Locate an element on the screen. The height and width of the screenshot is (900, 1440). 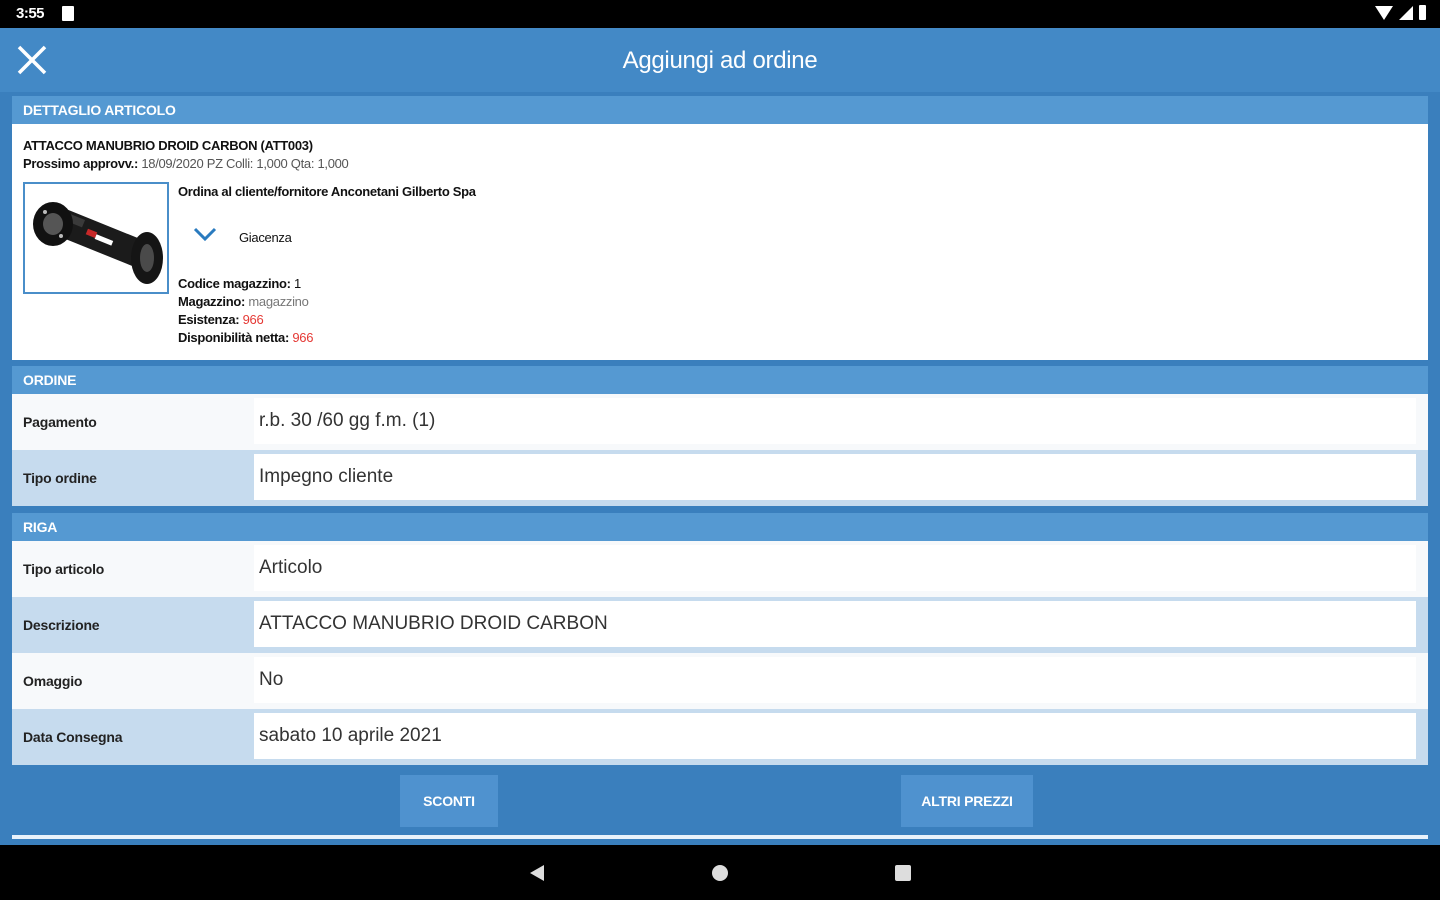
status-bar: 3:55 is located at coordinates (720, 14).